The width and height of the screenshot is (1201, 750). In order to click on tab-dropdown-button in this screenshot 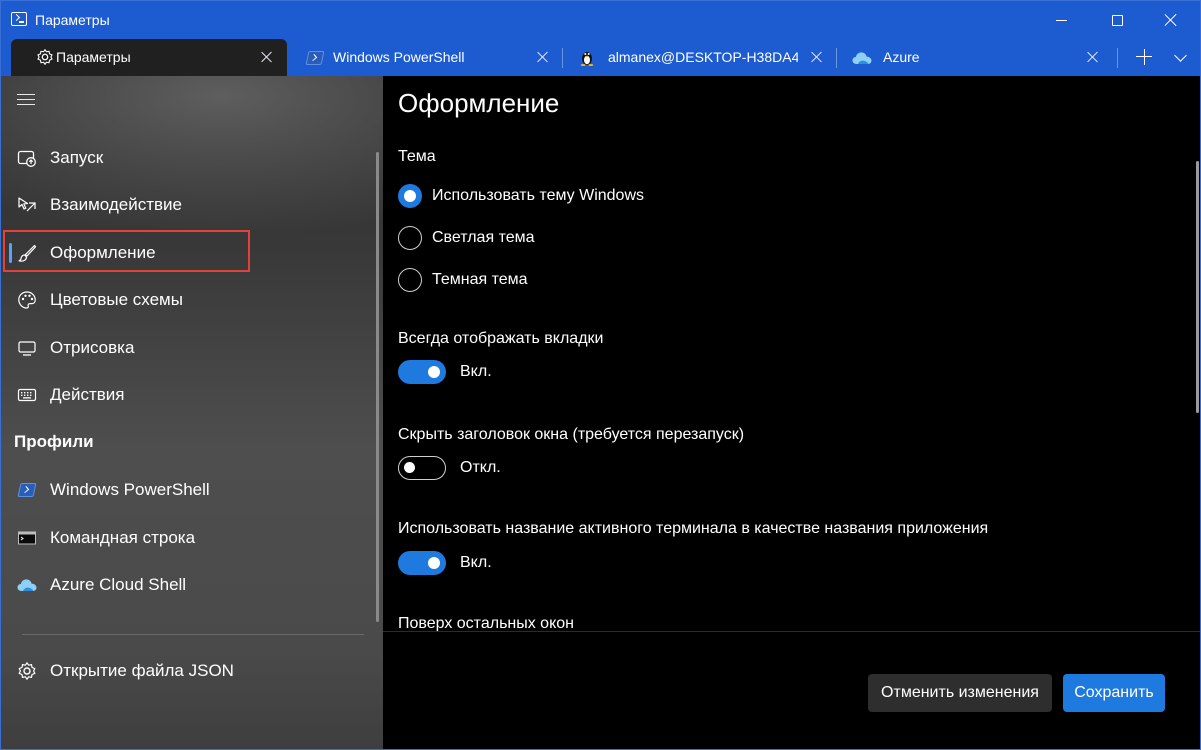, I will do `click(1181, 57)`.